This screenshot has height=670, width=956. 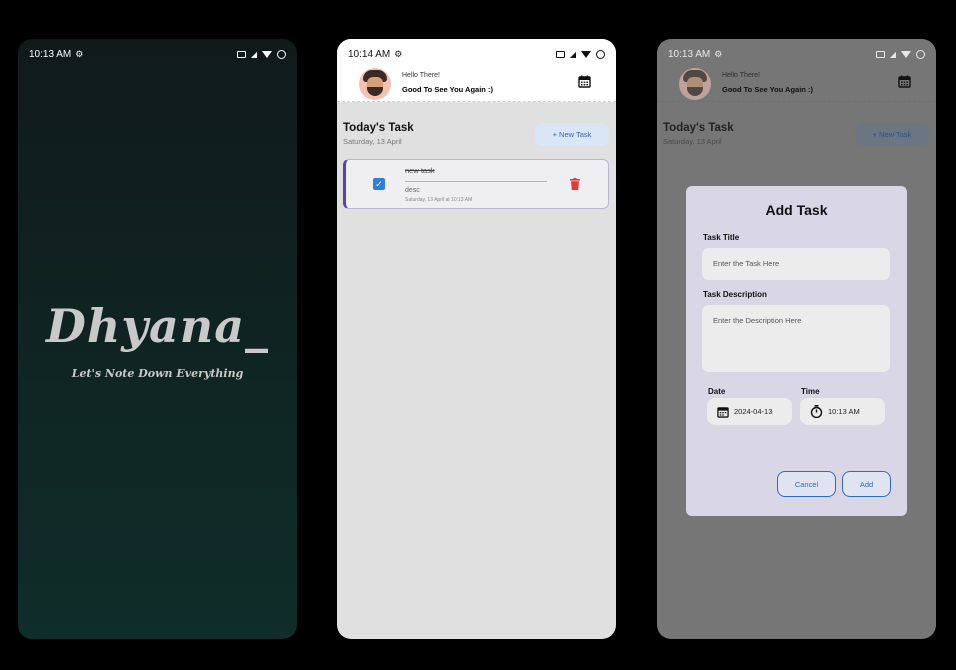 I want to click on time-picker: 10:13 AM, so click(x=842, y=411).